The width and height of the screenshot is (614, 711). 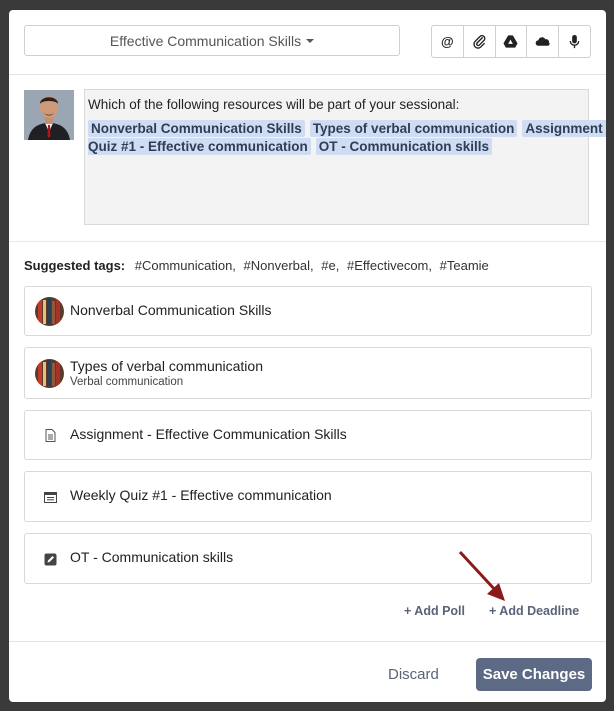 I want to click on suggested-tag: #Communication,, so click(x=185, y=265).